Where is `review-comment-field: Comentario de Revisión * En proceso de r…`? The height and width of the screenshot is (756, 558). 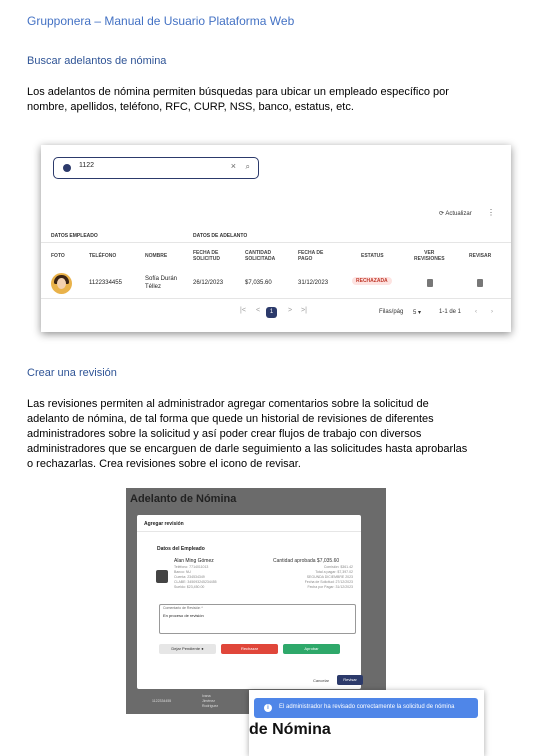
review-comment-field: Comentario de Revisión * En proceso de r… is located at coordinates (257, 619).